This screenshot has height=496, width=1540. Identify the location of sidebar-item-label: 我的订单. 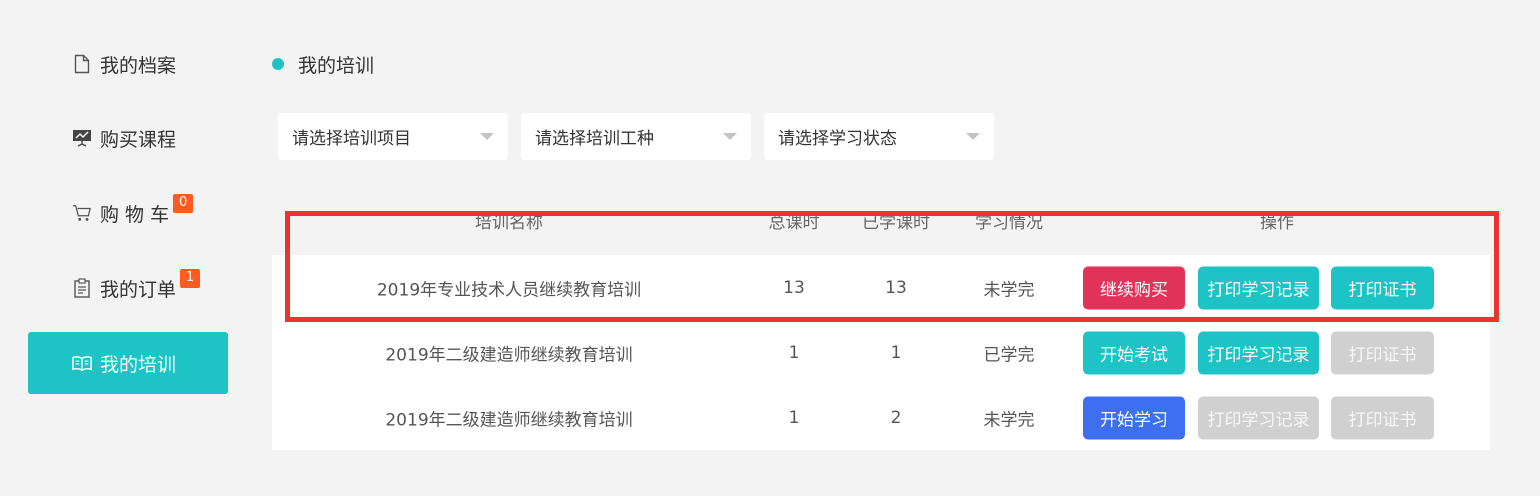
(138, 289).